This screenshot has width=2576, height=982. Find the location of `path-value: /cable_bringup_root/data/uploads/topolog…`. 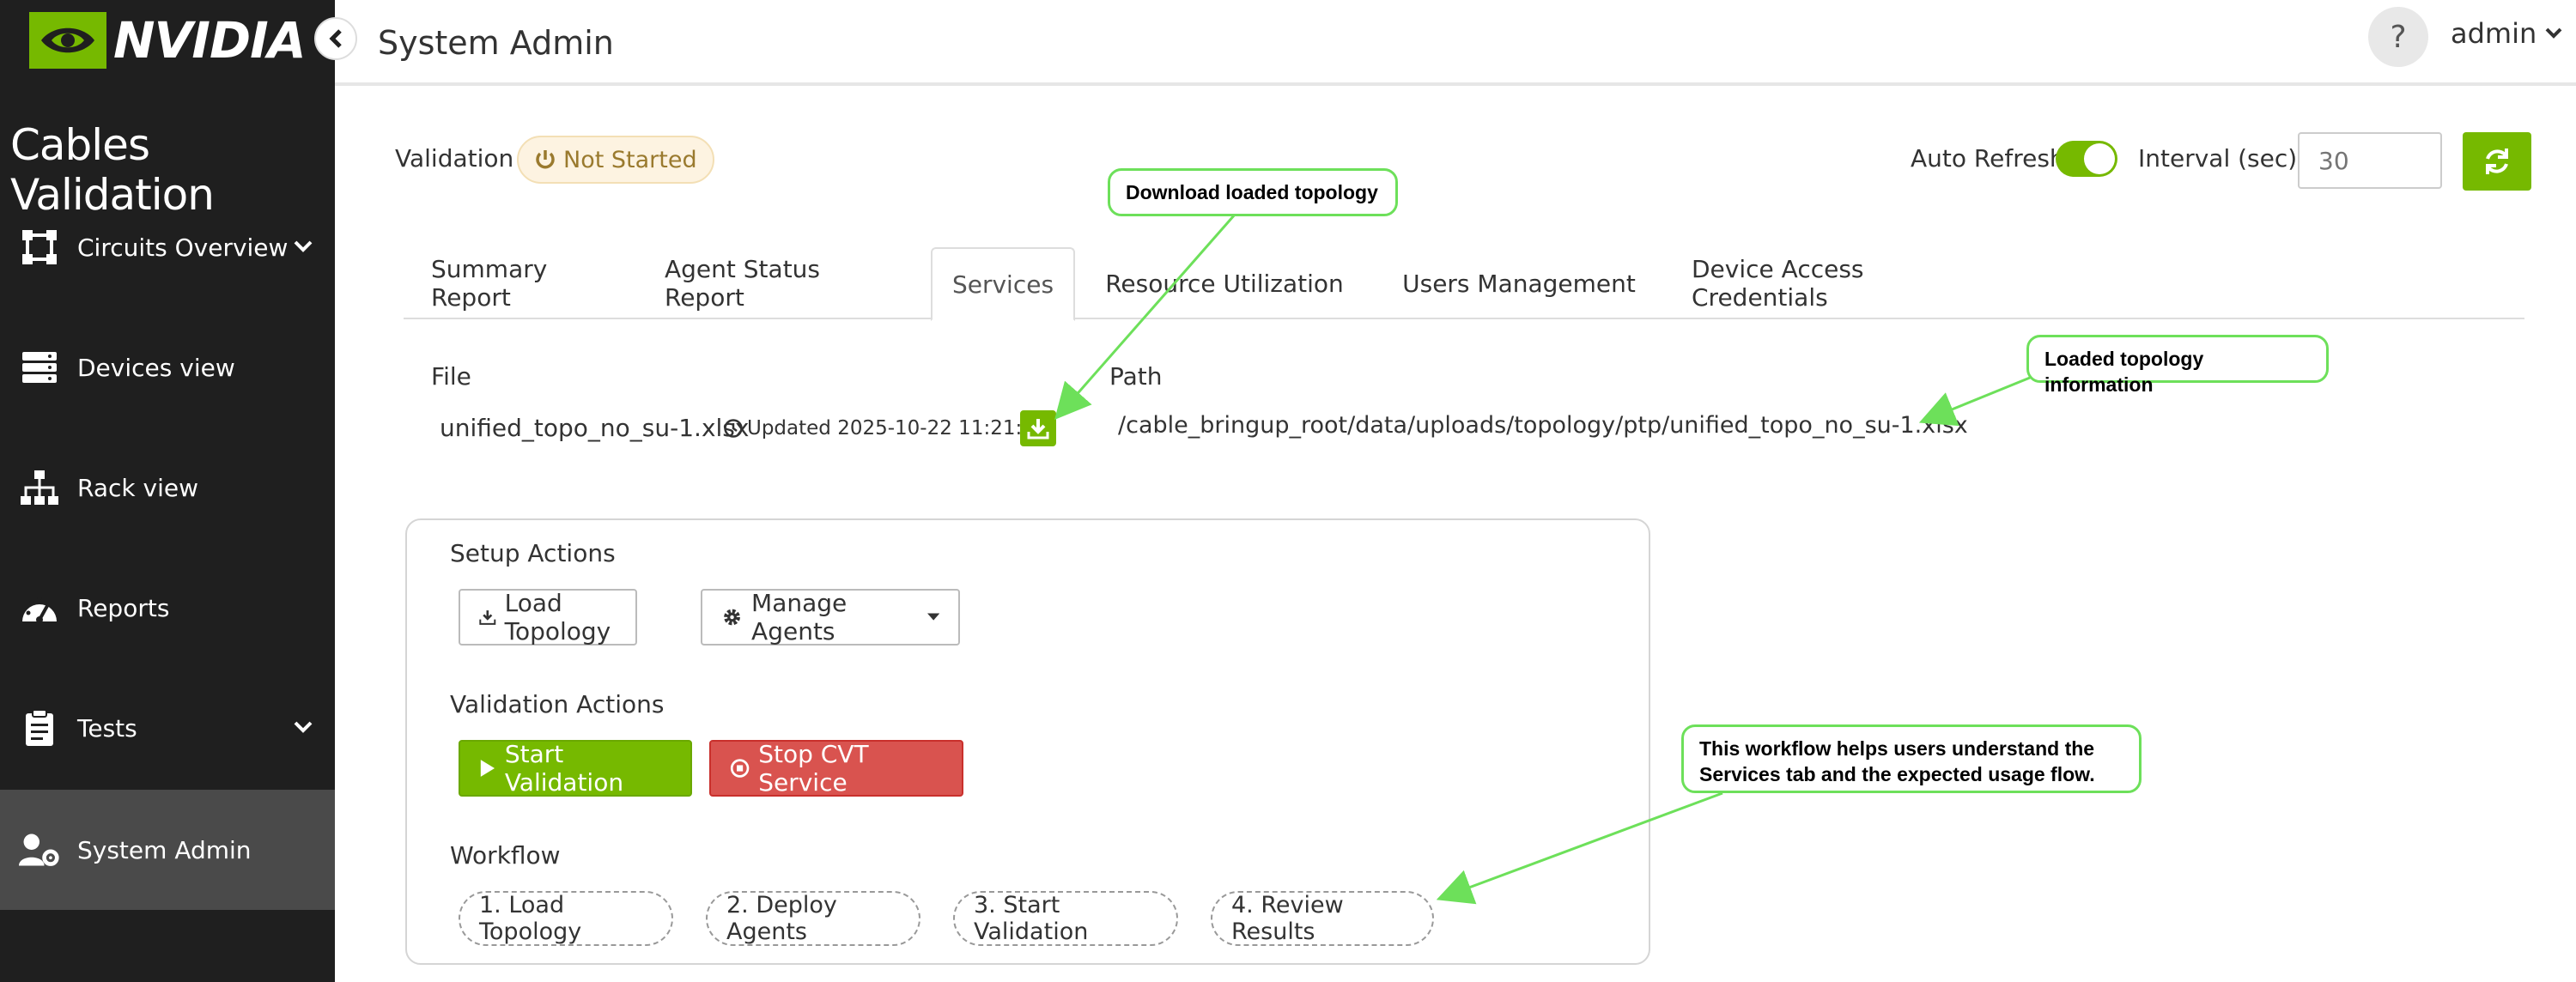

path-value: /cable_bringup_root/data/uploads/topolog… is located at coordinates (1543, 426).